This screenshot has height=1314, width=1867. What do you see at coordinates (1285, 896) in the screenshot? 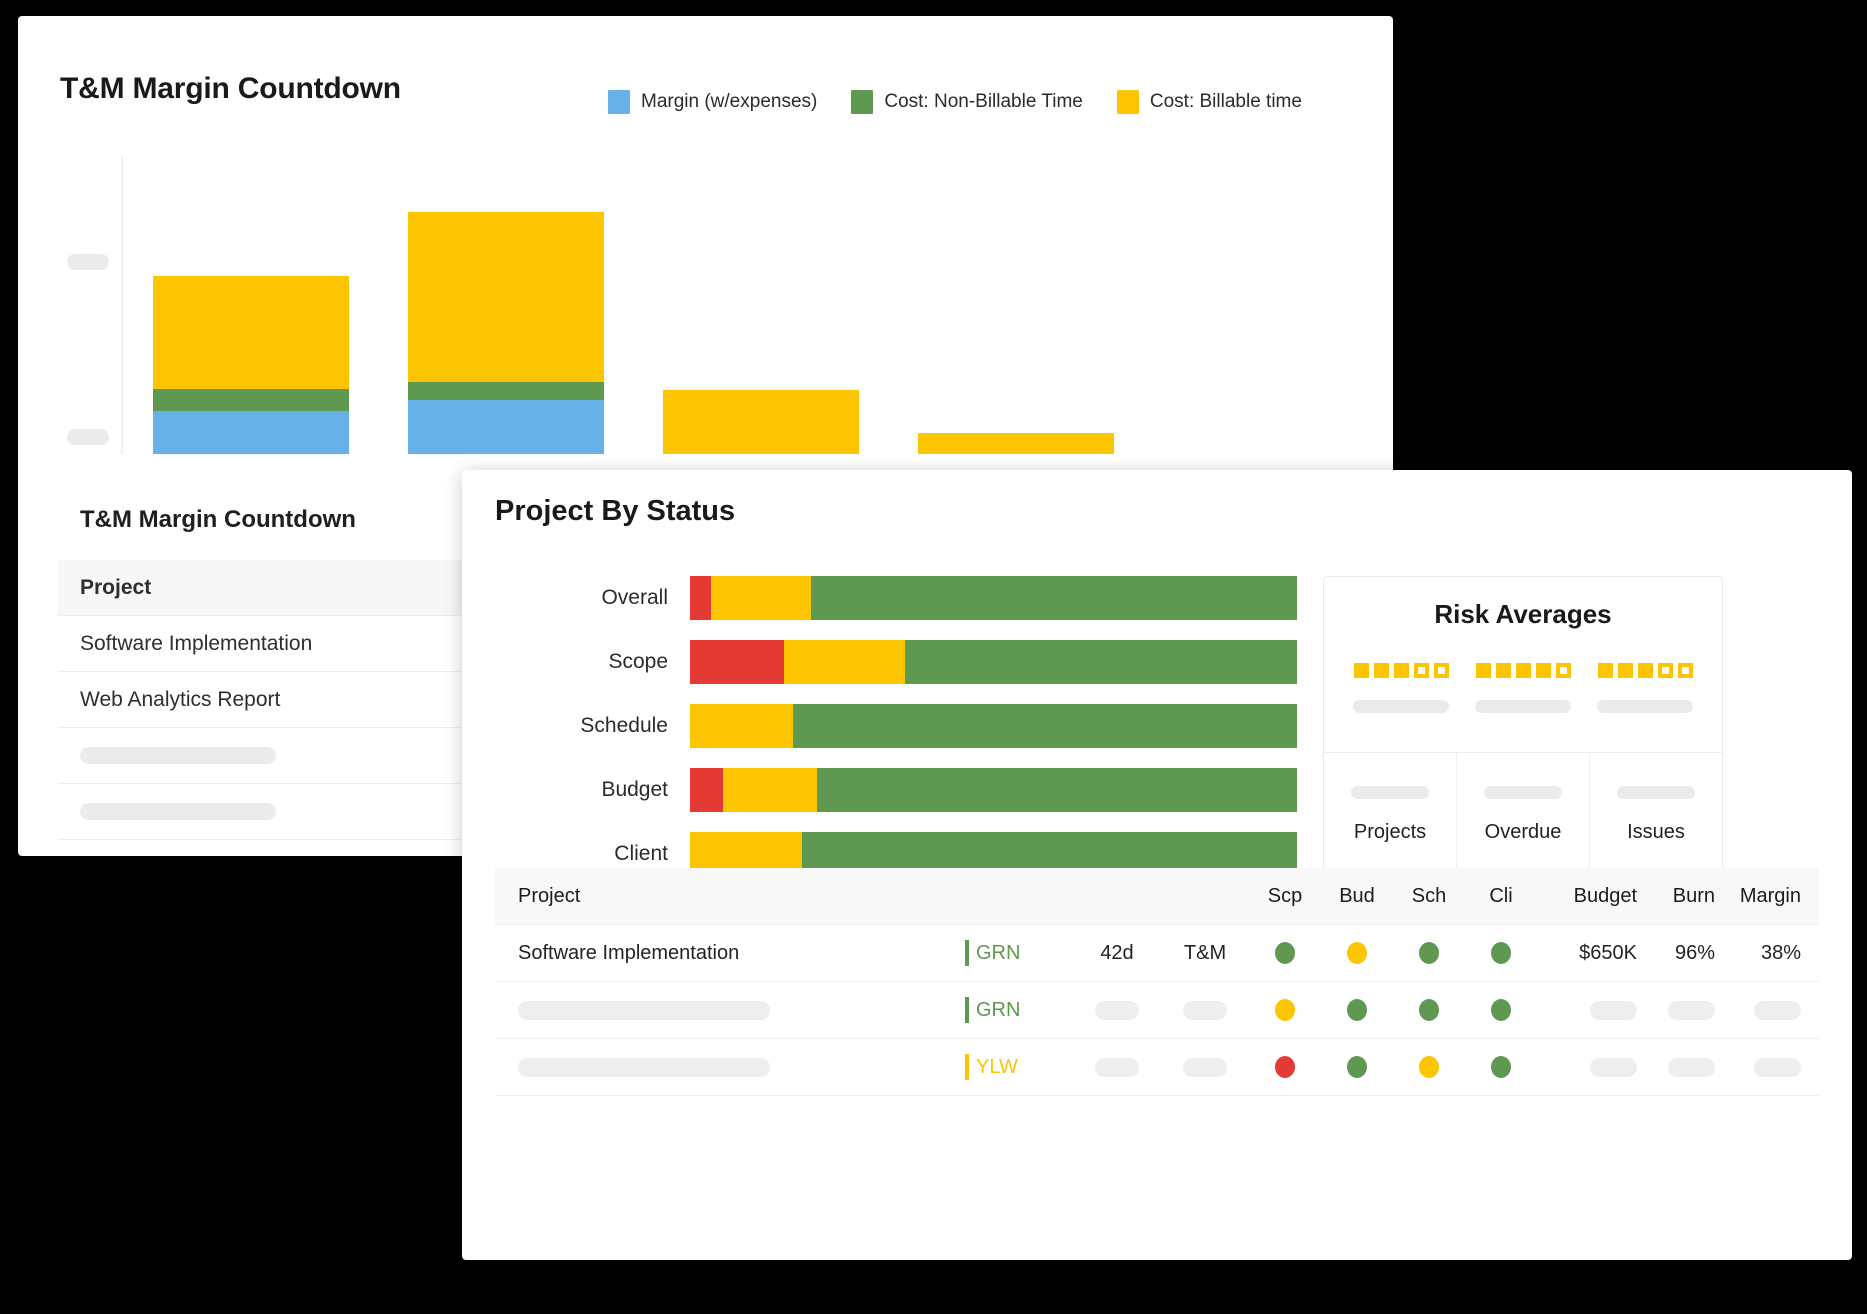
I see `column-header-scp: Scp` at bounding box center [1285, 896].